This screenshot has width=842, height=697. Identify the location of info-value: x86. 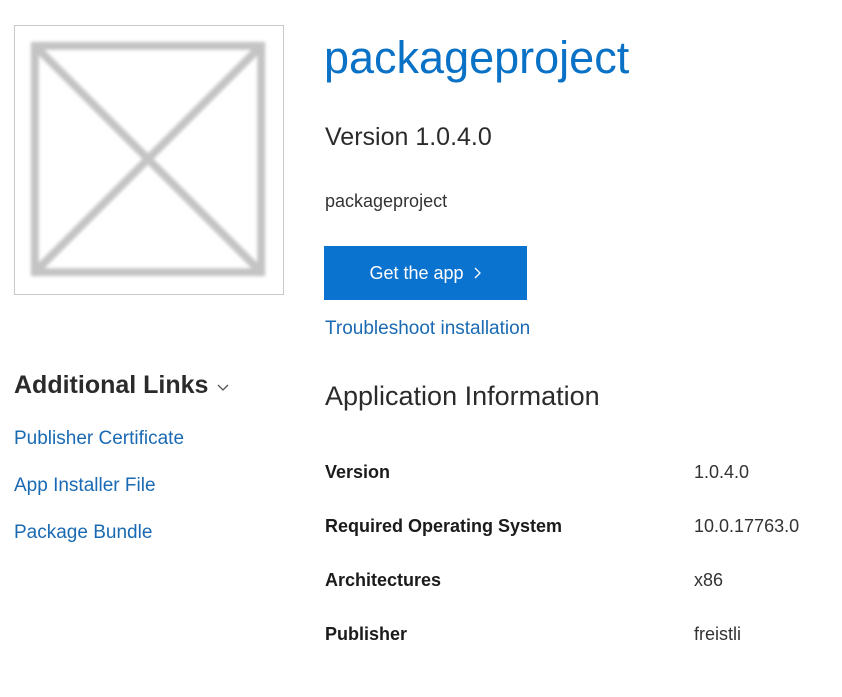
(709, 579).